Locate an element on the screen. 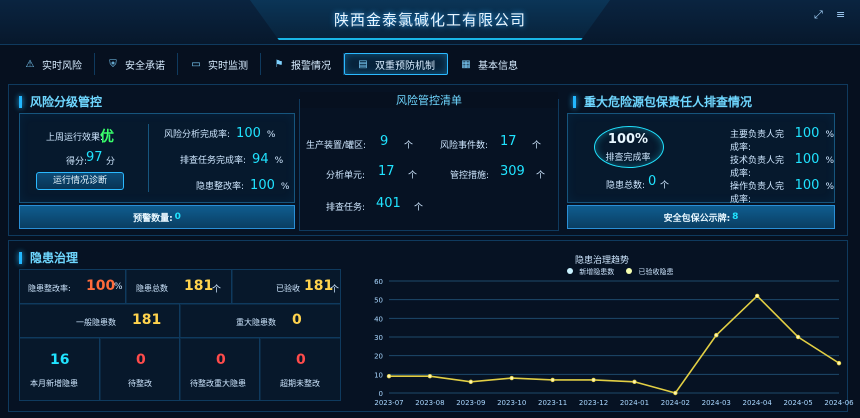 The image size is (860, 418). stat-label: 待整改重大隐患 is located at coordinates (218, 383).